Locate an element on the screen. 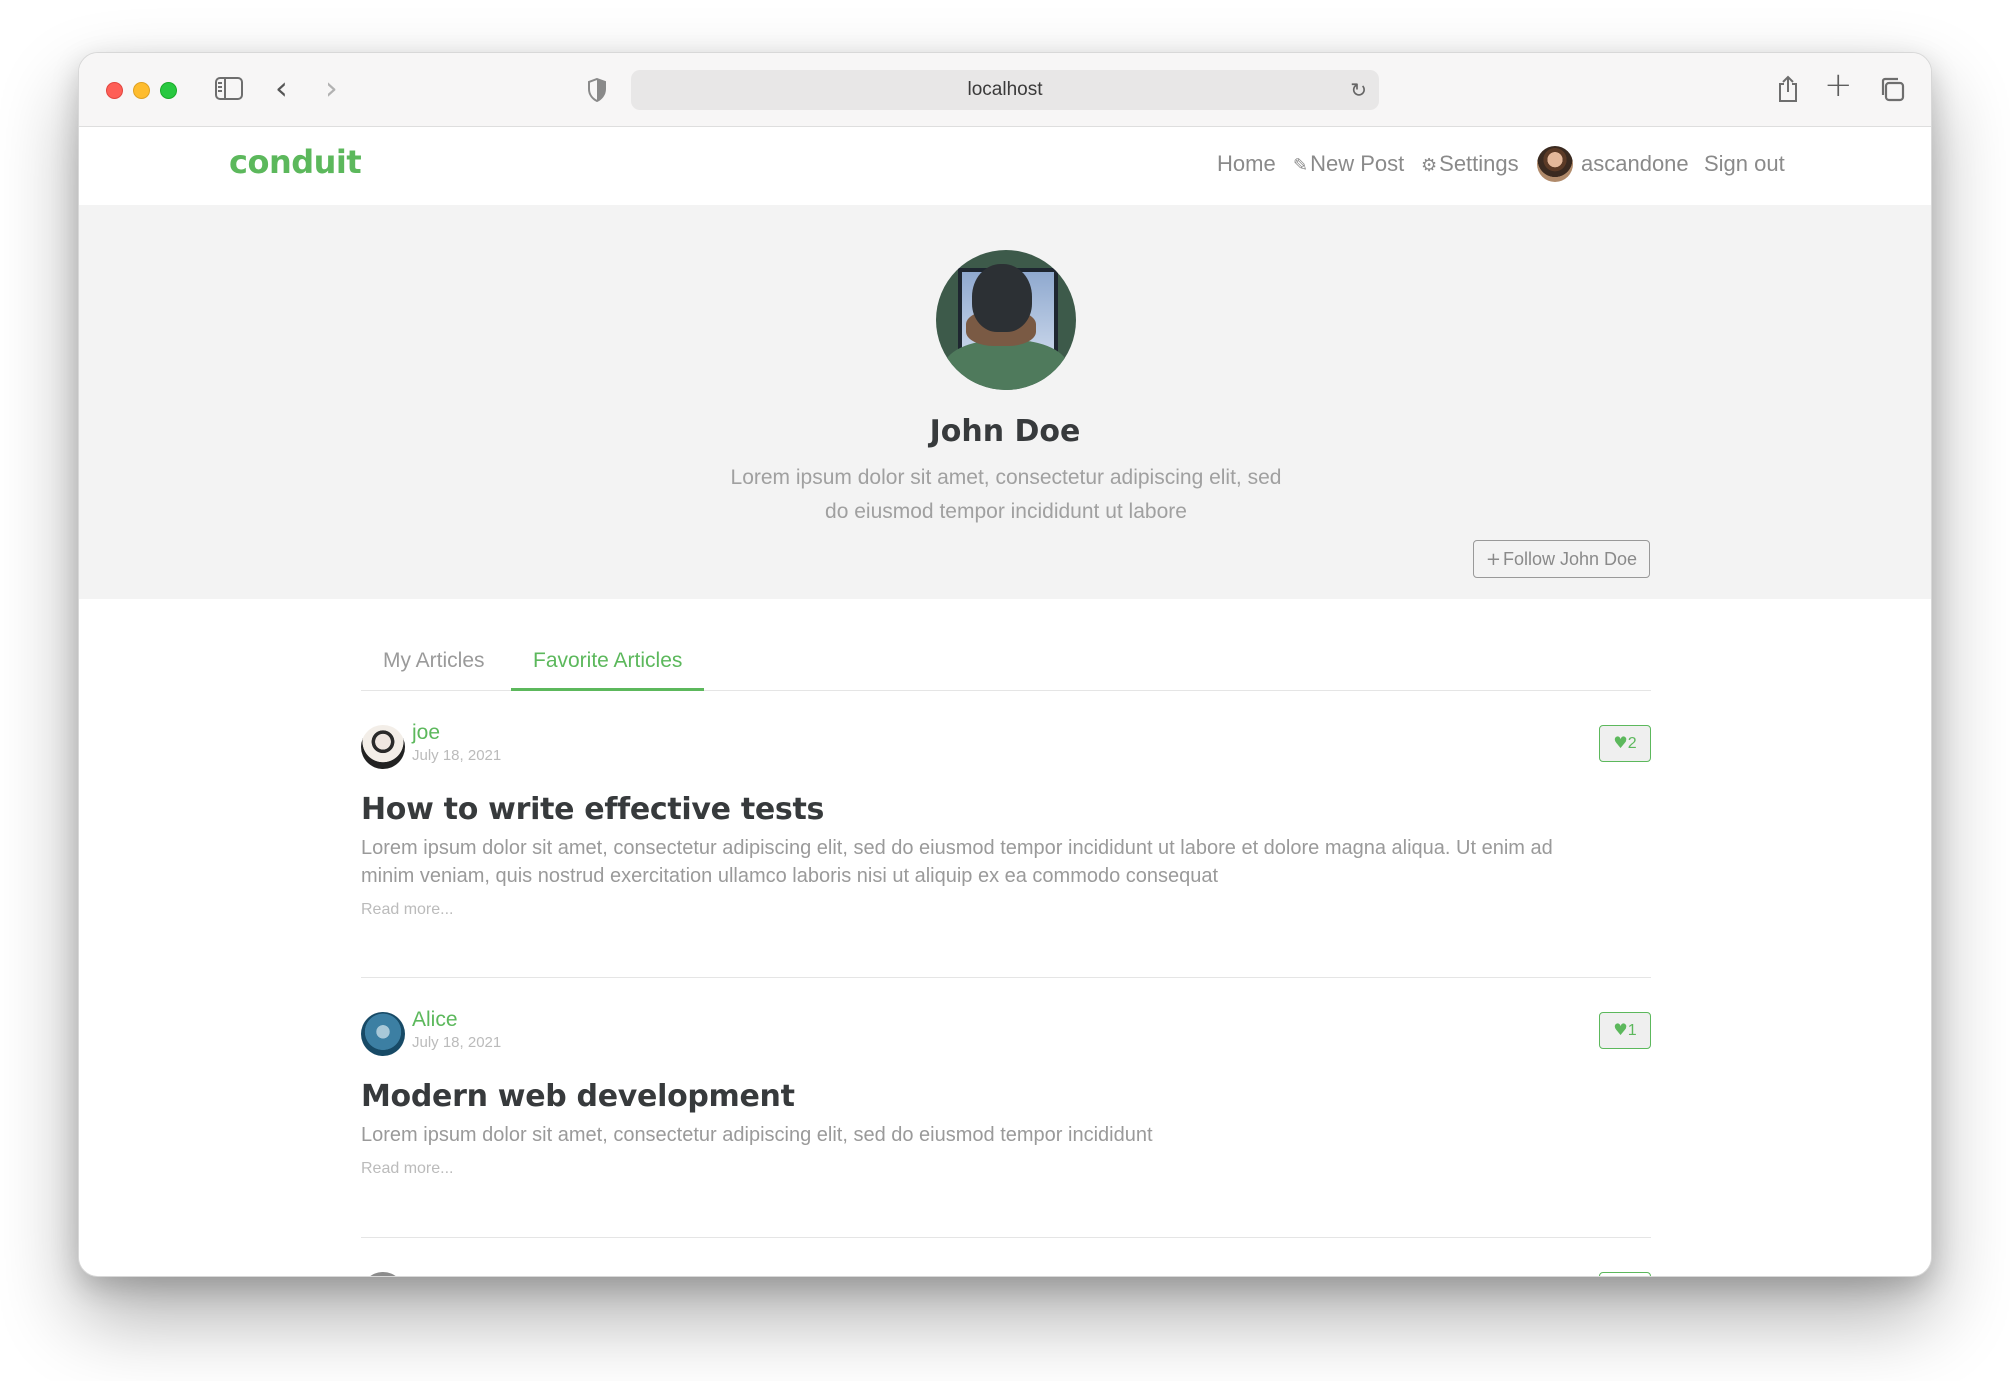 This screenshot has width=2010, height=1381. nav-settings-label: Settings is located at coordinates (1479, 163).